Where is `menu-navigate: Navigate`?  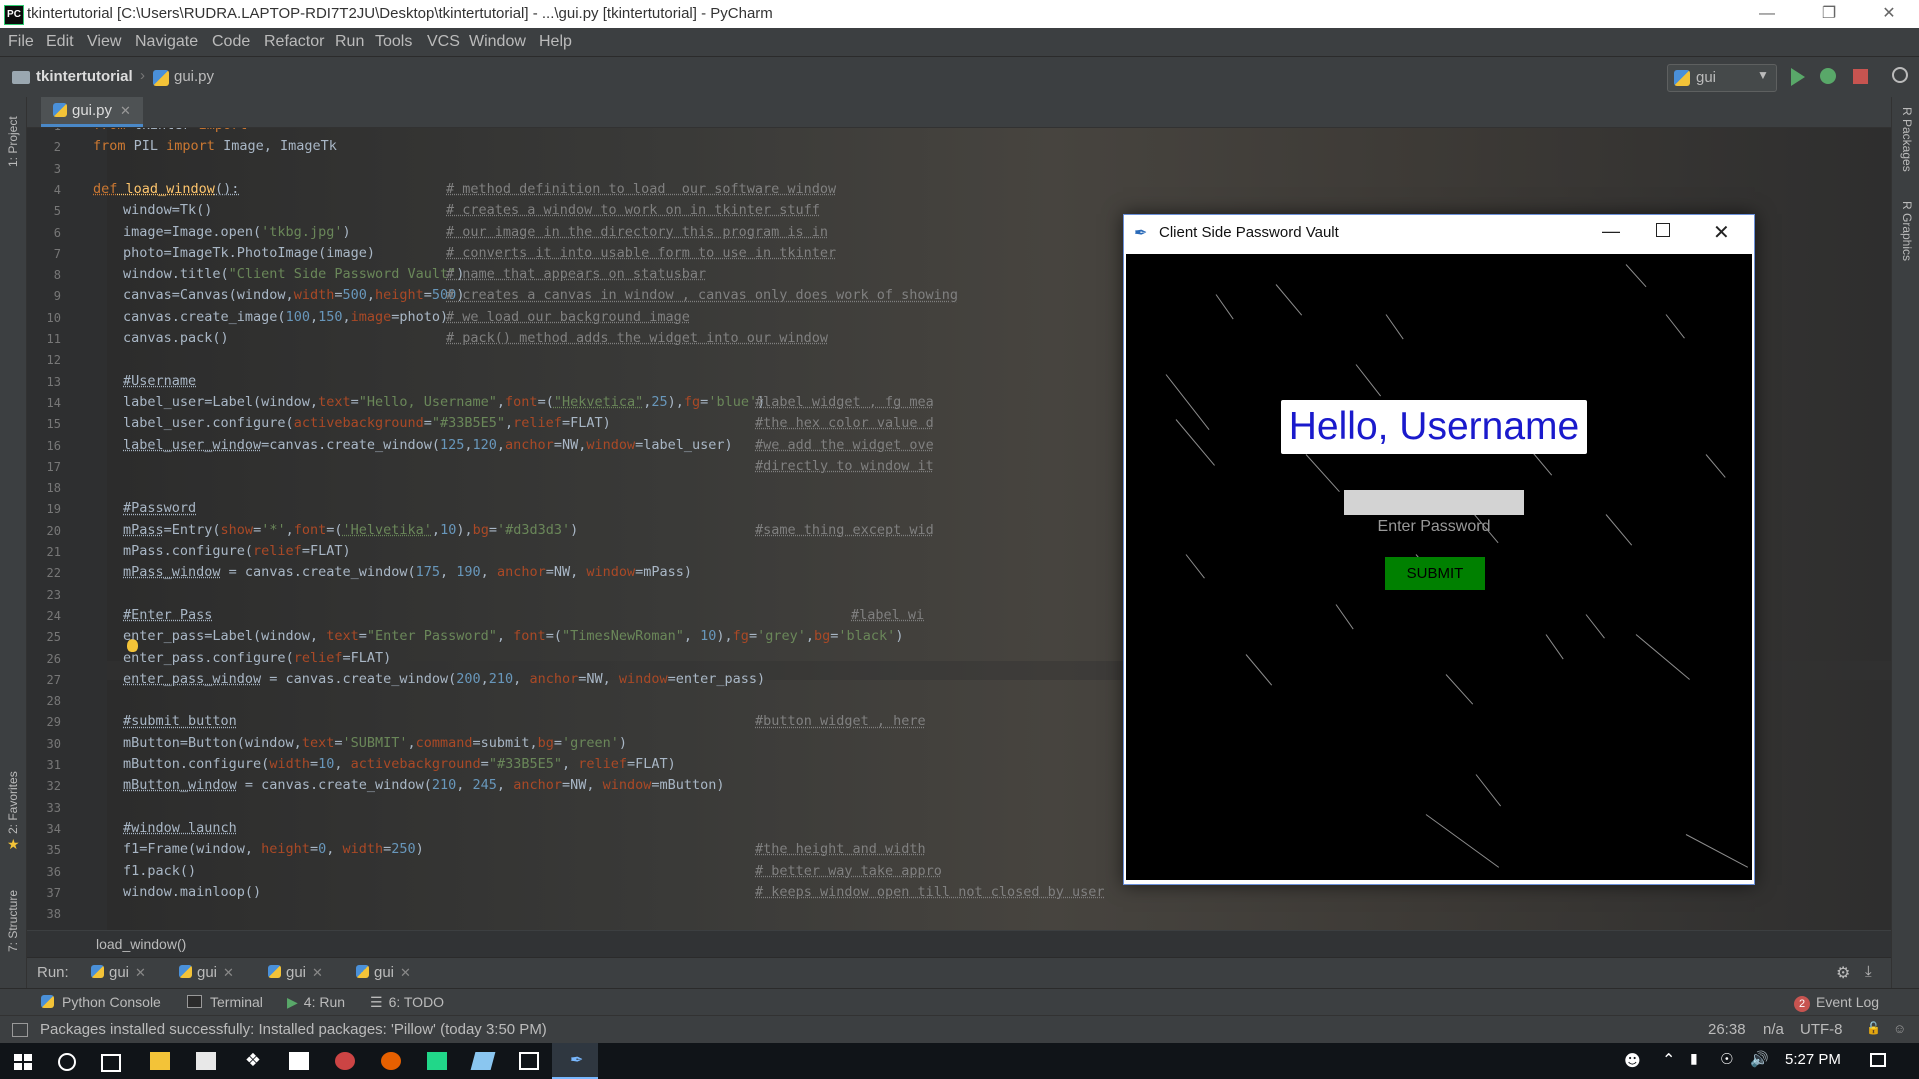
menu-navigate: Navigate is located at coordinates (166, 42).